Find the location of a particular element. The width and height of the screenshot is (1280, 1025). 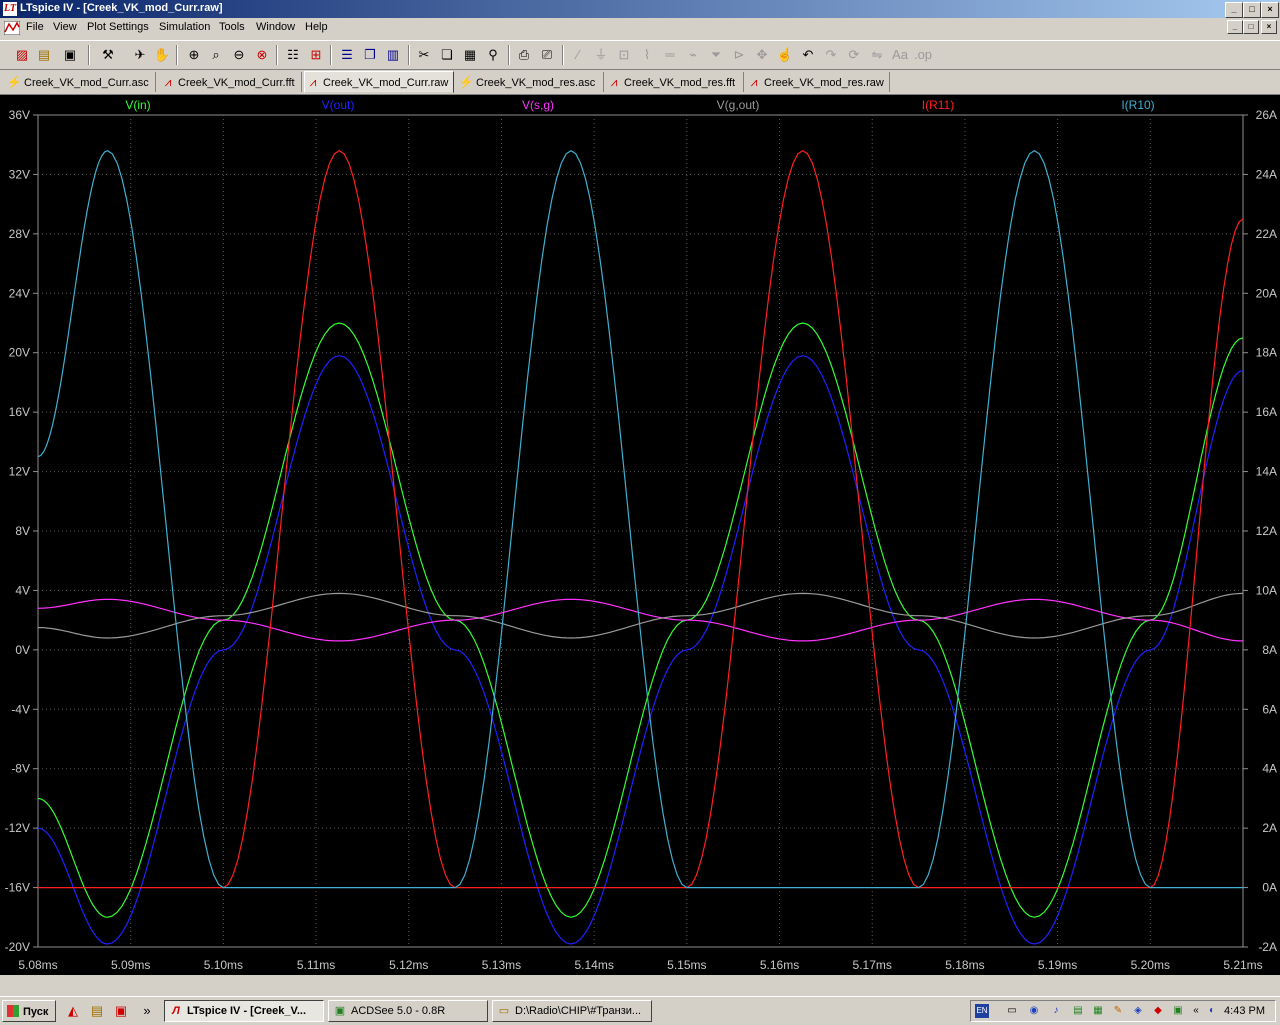

quicklaunch-more: » is located at coordinates (147, 1011).